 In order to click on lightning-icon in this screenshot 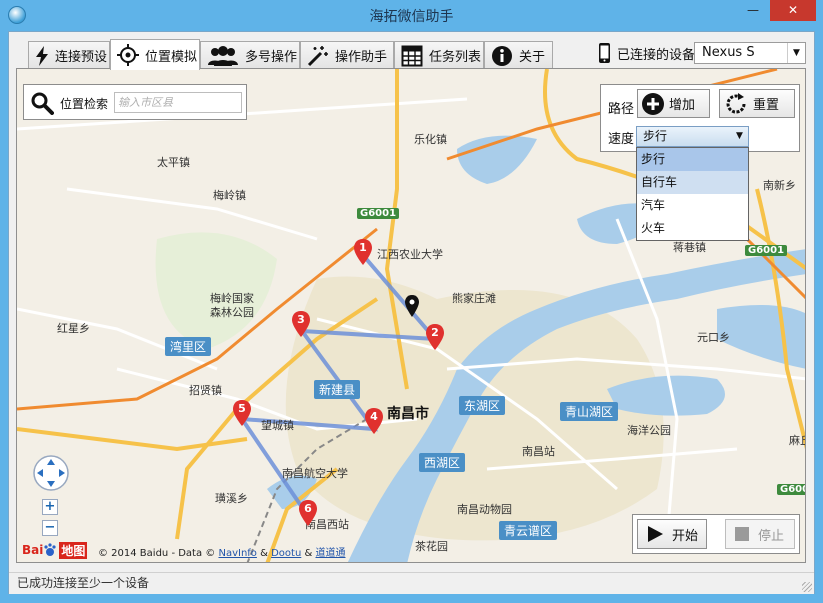, I will do `click(42, 55)`.